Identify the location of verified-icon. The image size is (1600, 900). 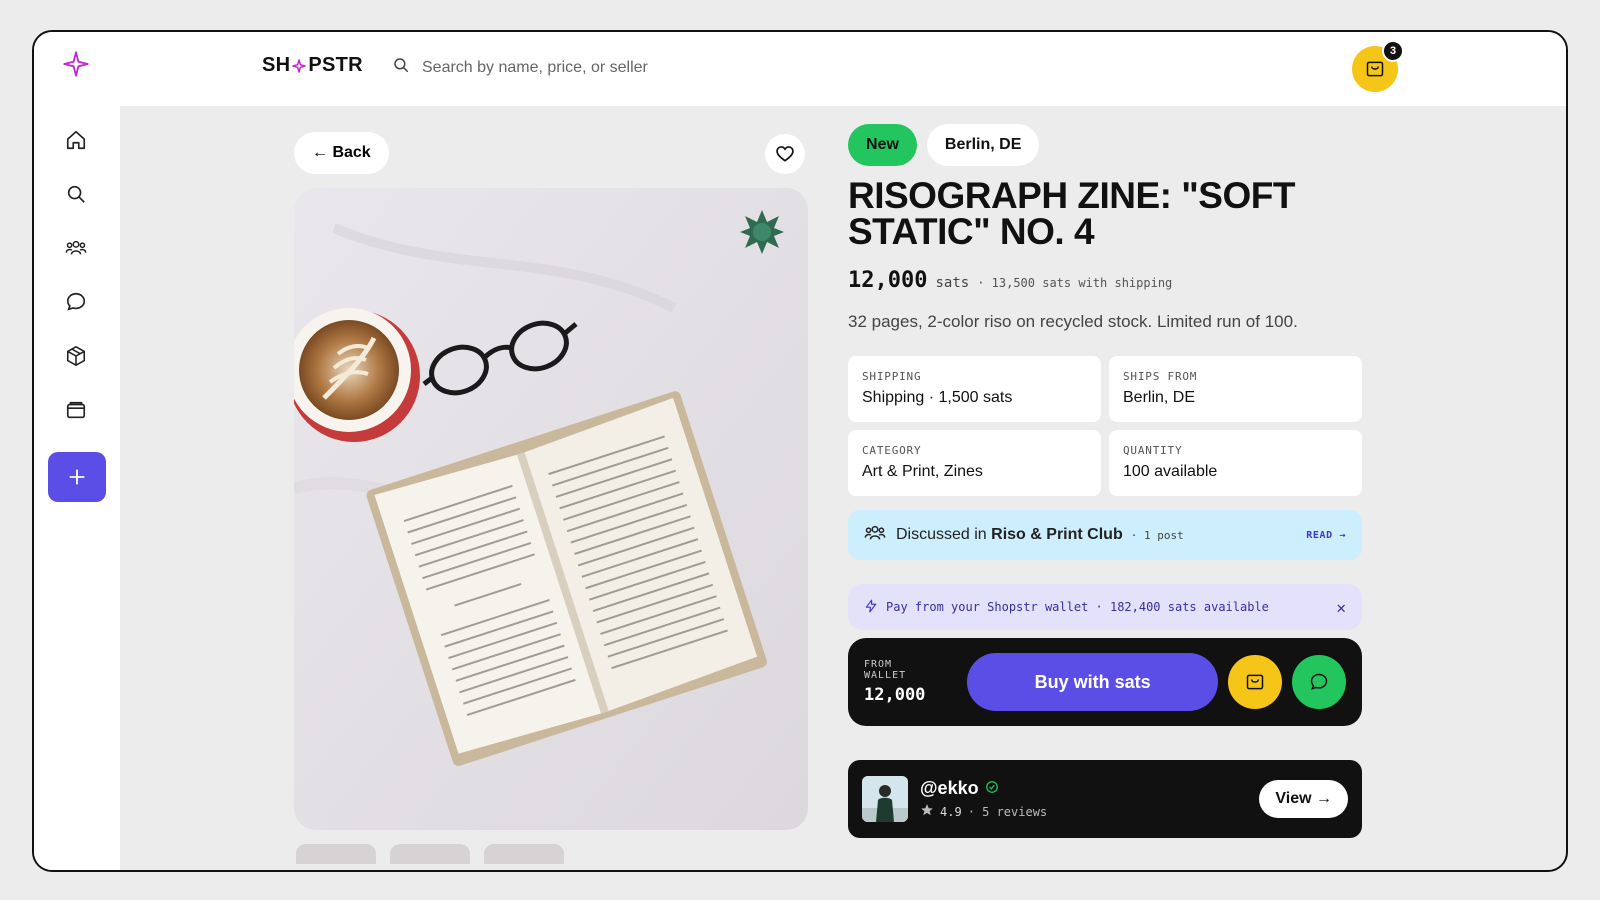
(992, 788).